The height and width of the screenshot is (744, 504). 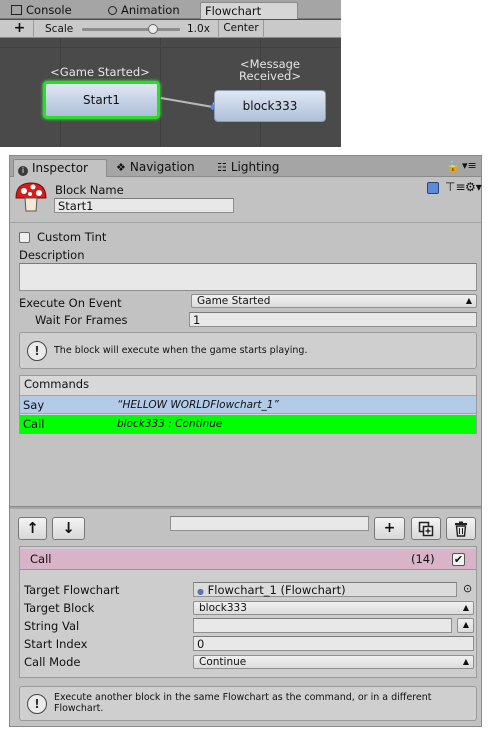 What do you see at coordinates (453, 166) in the screenshot?
I see `lock-icon: 🔒` at bounding box center [453, 166].